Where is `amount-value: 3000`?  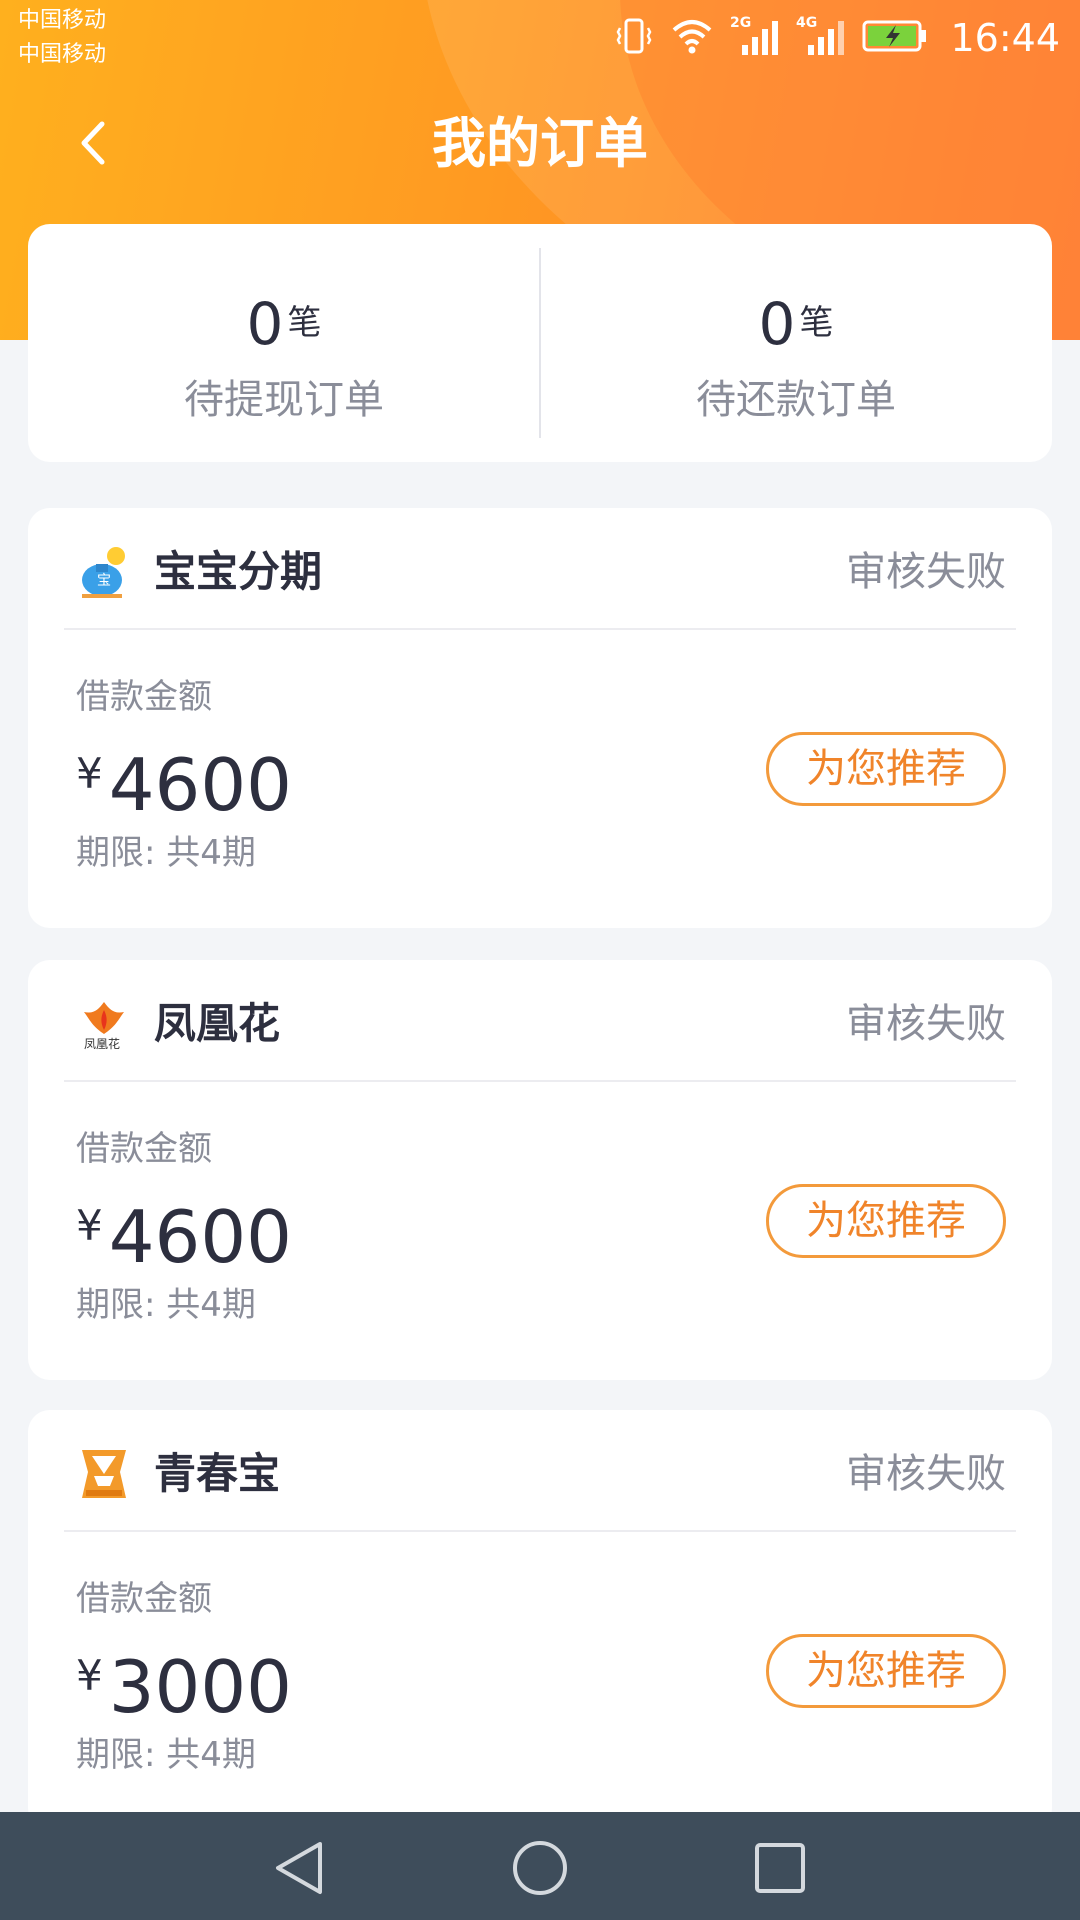 amount-value: 3000 is located at coordinates (200, 1687).